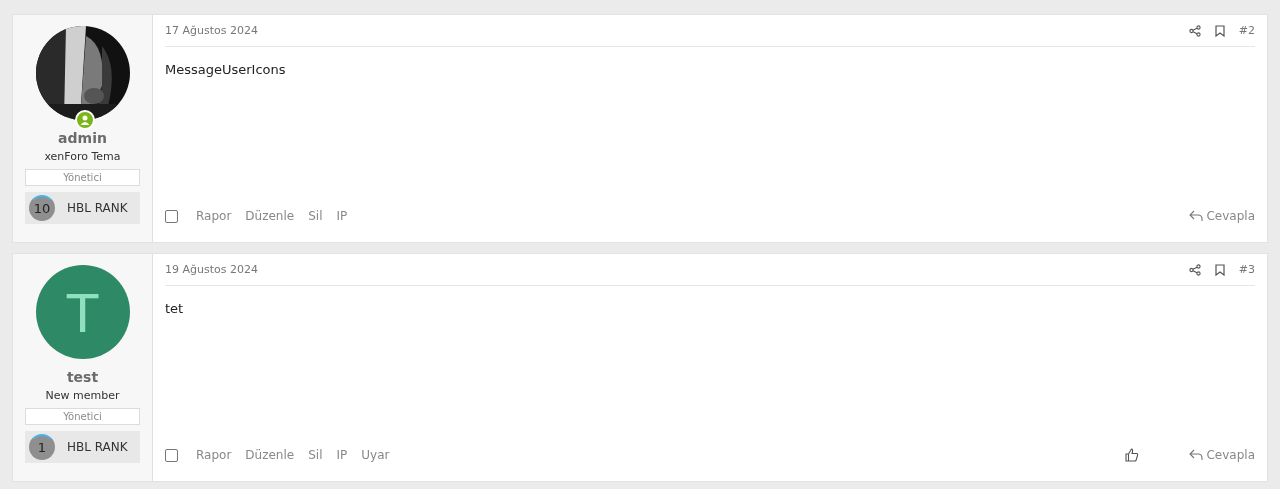 This screenshot has height=489, width=1280. What do you see at coordinates (1246, 30) in the screenshot?
I see `post-number: #2` at bounding box center [1246, 30].